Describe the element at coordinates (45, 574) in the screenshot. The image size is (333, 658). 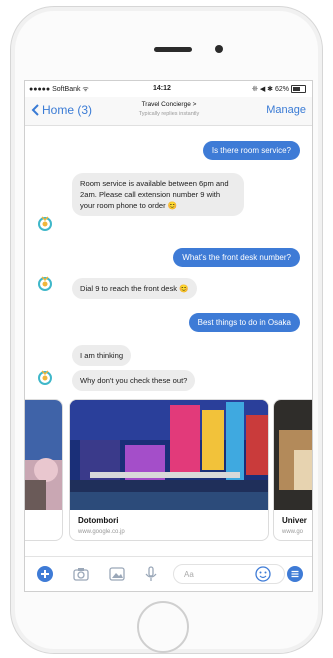
I see `plus-icon` at that location.